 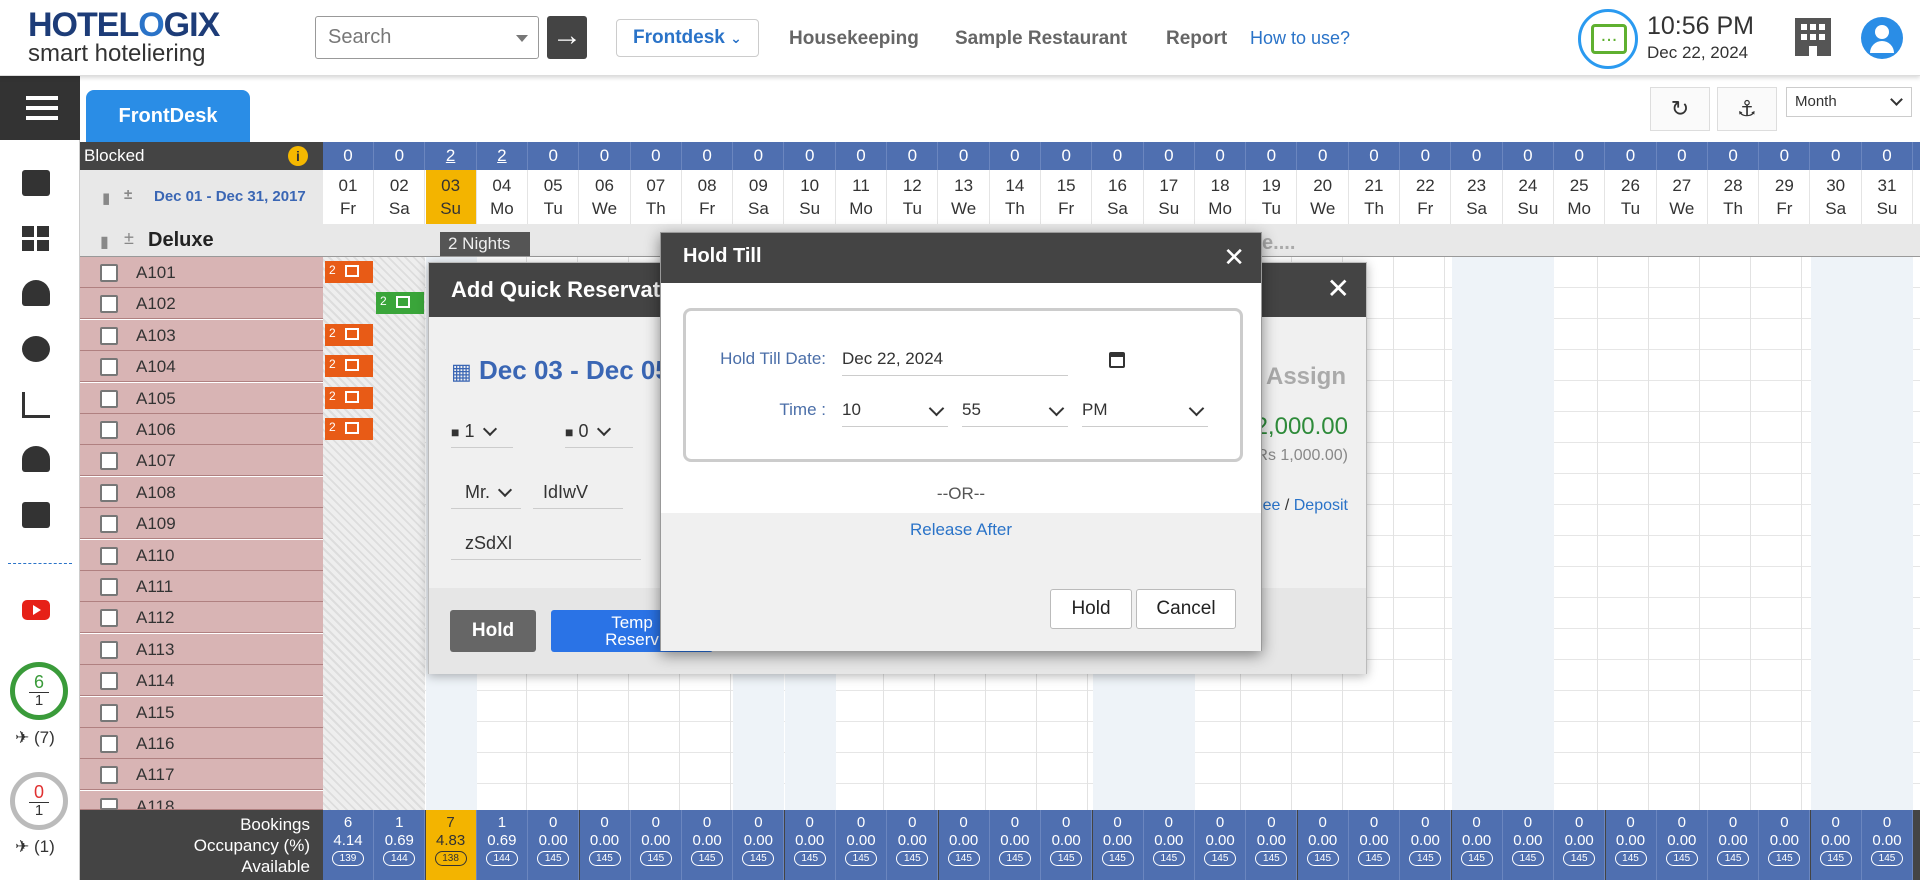 I want to click on nav-housekeeping: Housekeeping, so click(x=854, y=39).